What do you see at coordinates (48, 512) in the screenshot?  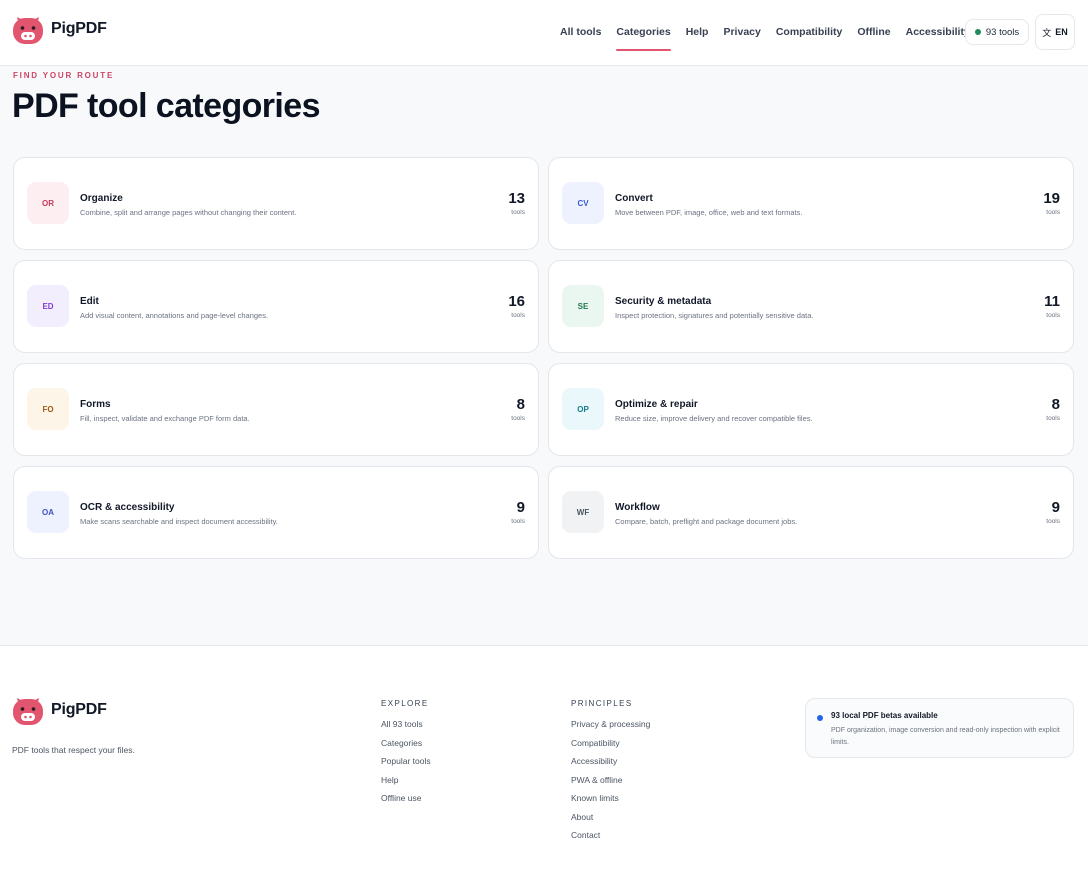 I see `category-badge-icon: OA` at bounding box center [48, 512].